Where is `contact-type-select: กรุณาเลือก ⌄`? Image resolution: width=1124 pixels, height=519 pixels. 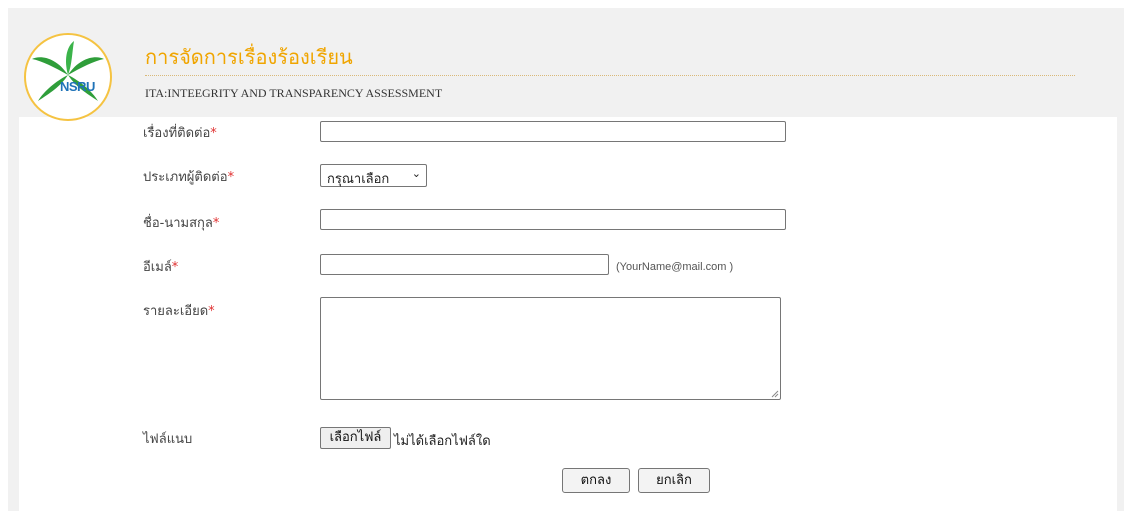
contact-type-select: กรุณาเลือก ⌄ is located at coordinates (373, 175).